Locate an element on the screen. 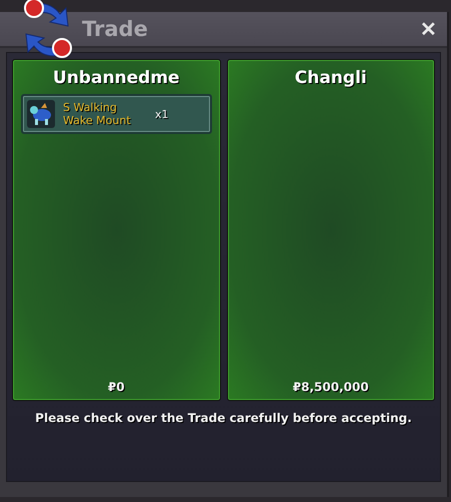 The width and height of the screenshot is (451, 502). money-amount: ₽8,500,000 is located at coordinates (331, 387).